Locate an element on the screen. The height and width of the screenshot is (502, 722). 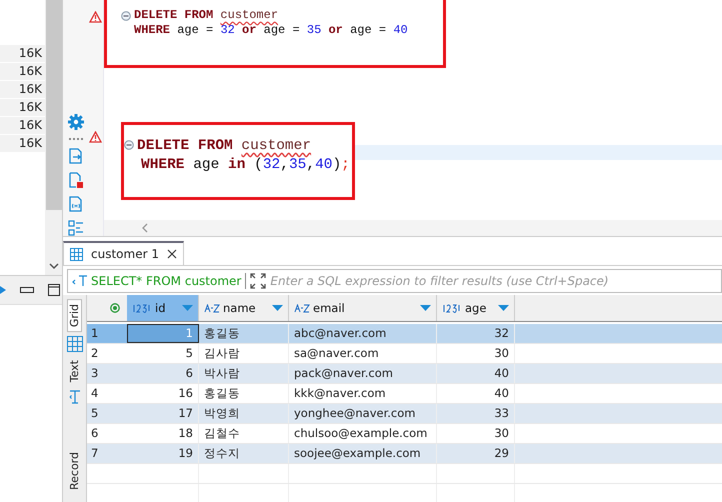
table-cell: 1 is located at coordinates (163, 333).